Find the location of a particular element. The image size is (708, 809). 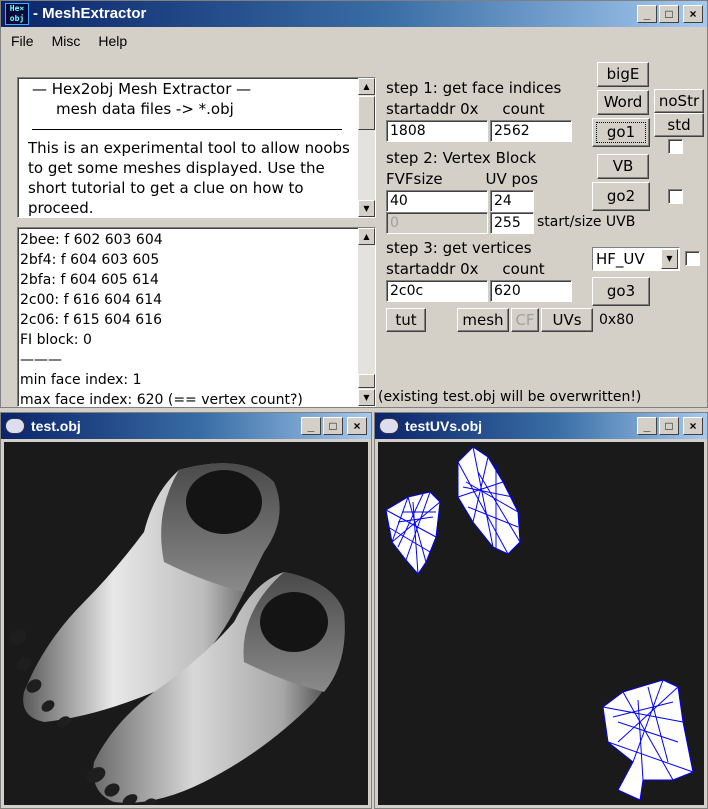

tut-button: tut is located at coordinates (406, 320).